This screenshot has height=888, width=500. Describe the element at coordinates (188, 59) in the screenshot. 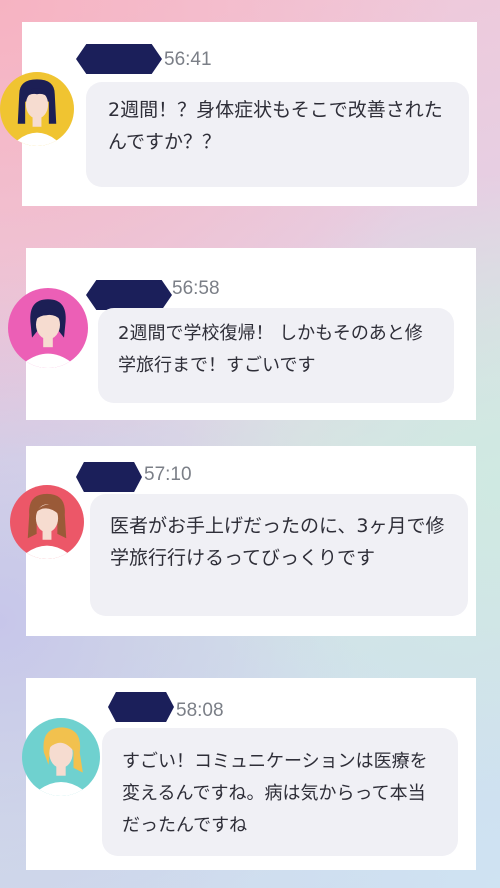

I see `comment-timestamp: 56:41` at that location.